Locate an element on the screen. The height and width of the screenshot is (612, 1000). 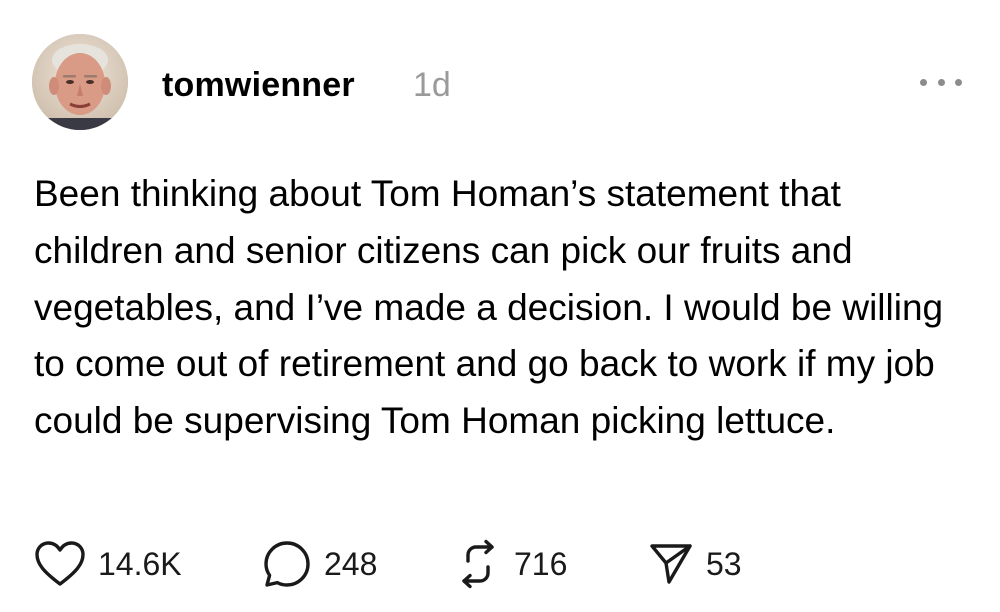
more-options-button is located at coordinates (941, 82).